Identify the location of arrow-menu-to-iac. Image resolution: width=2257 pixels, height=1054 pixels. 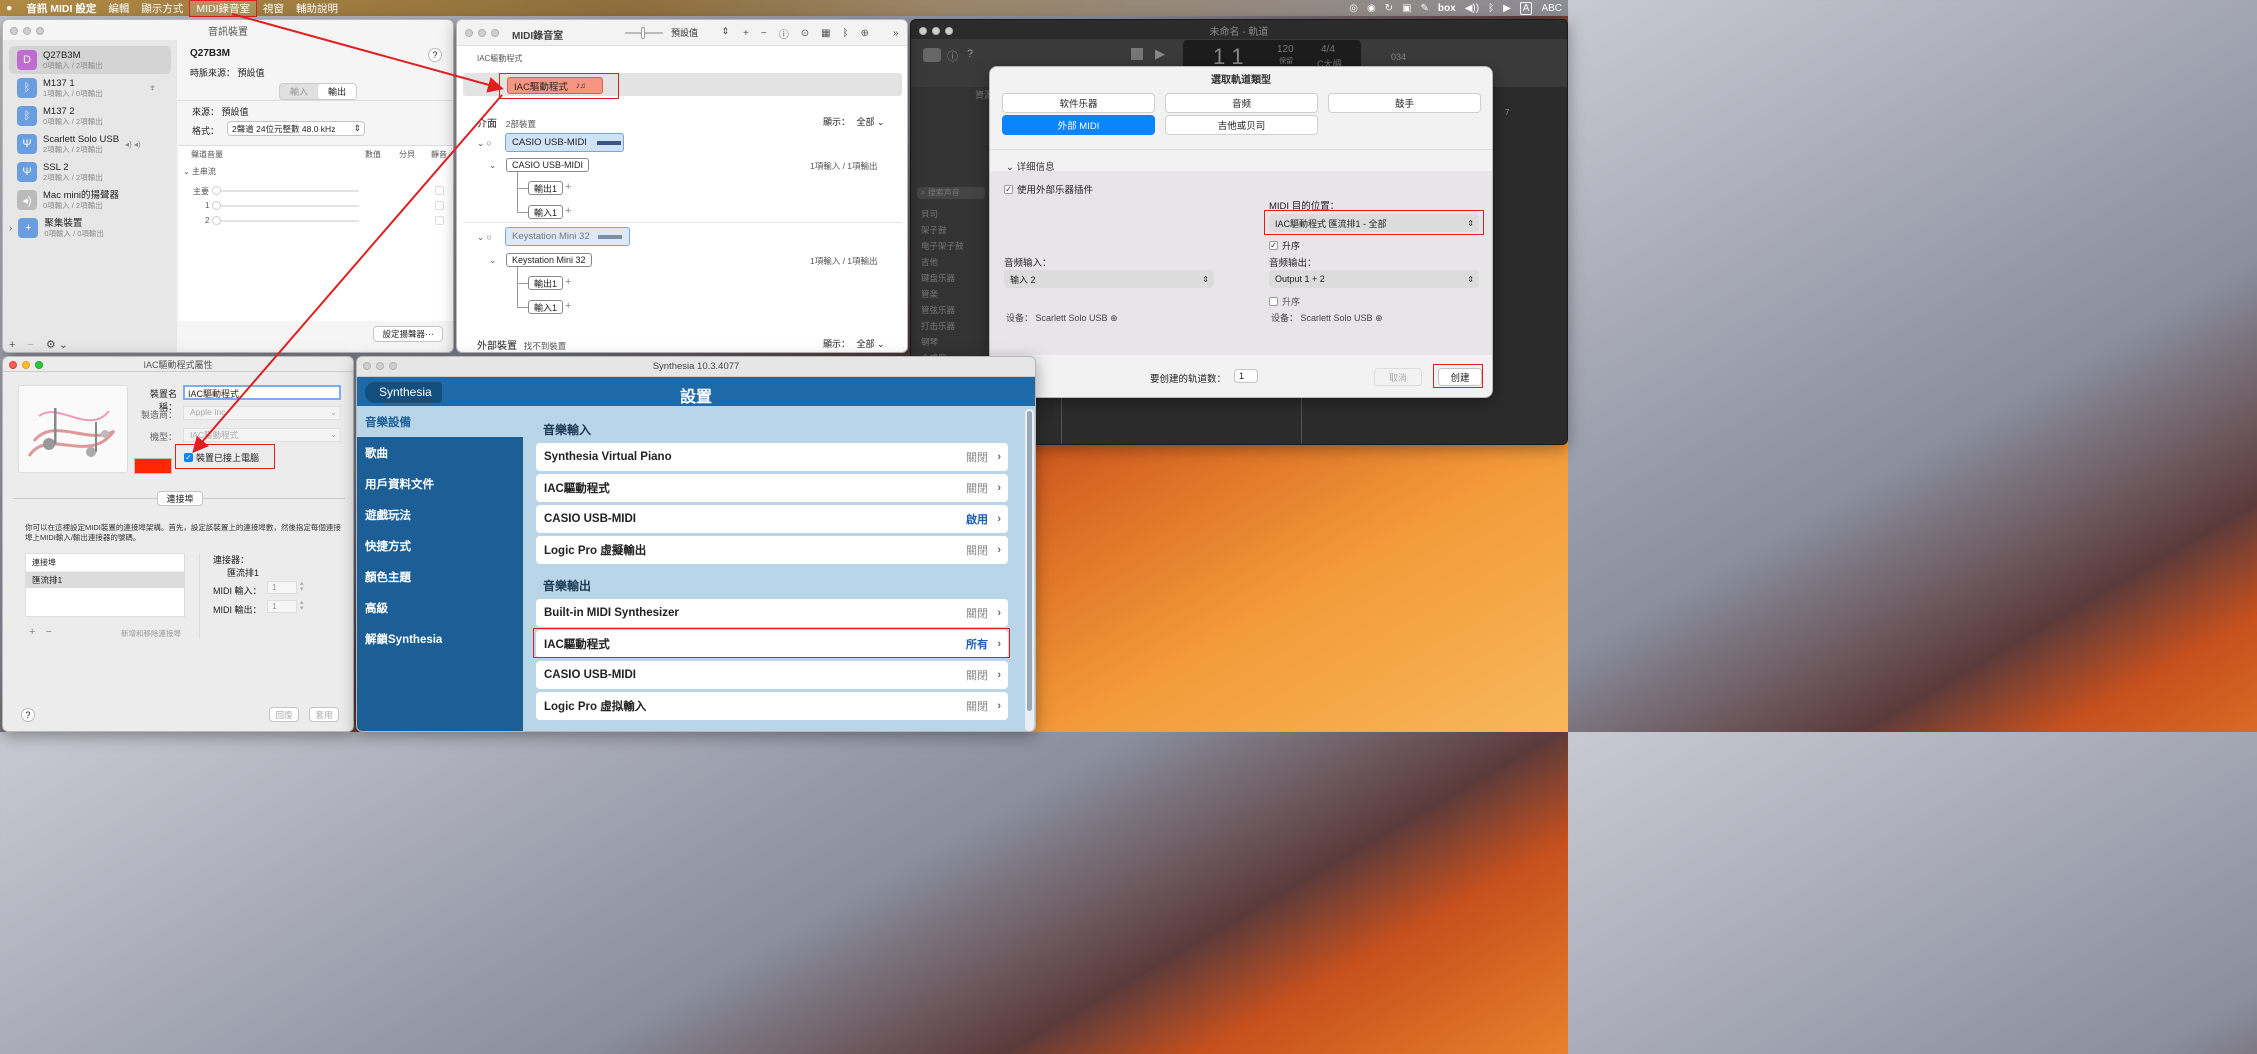
(367, 53).